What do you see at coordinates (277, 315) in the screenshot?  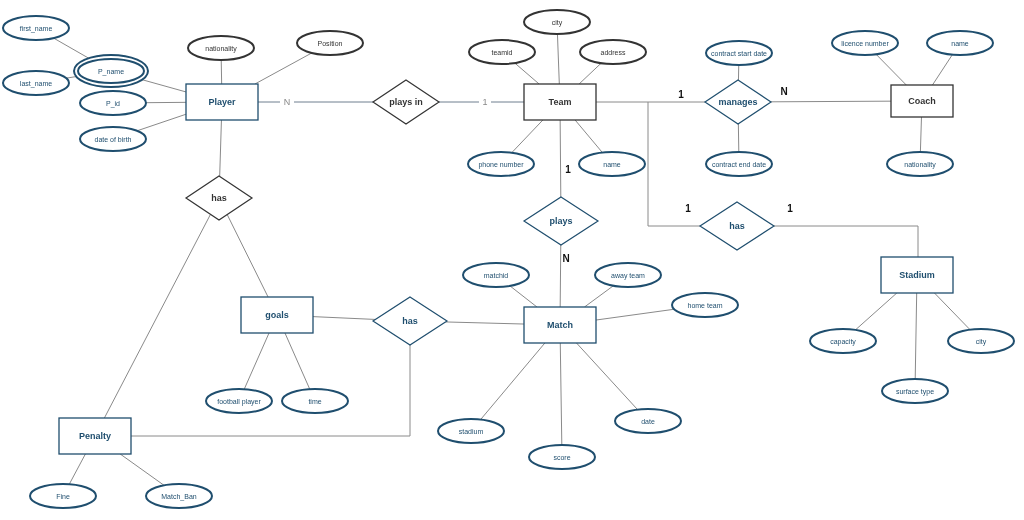 I see `entity-box: goals` at bounding box center [277, 315].